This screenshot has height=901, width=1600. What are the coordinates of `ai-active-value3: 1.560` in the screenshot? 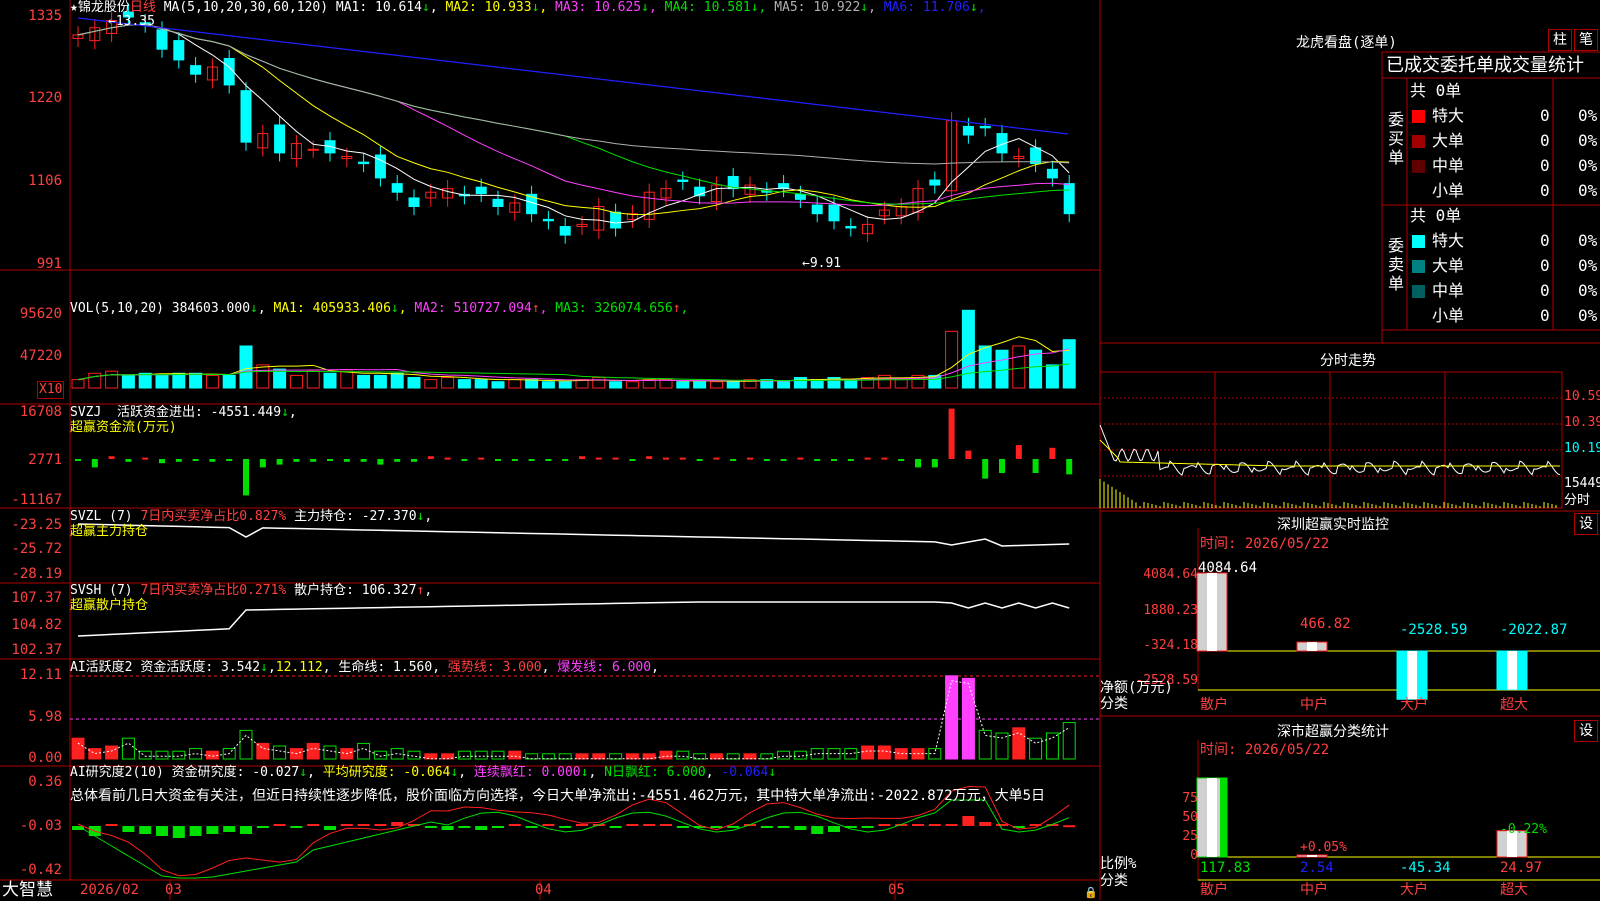 It's located at (413, 667).